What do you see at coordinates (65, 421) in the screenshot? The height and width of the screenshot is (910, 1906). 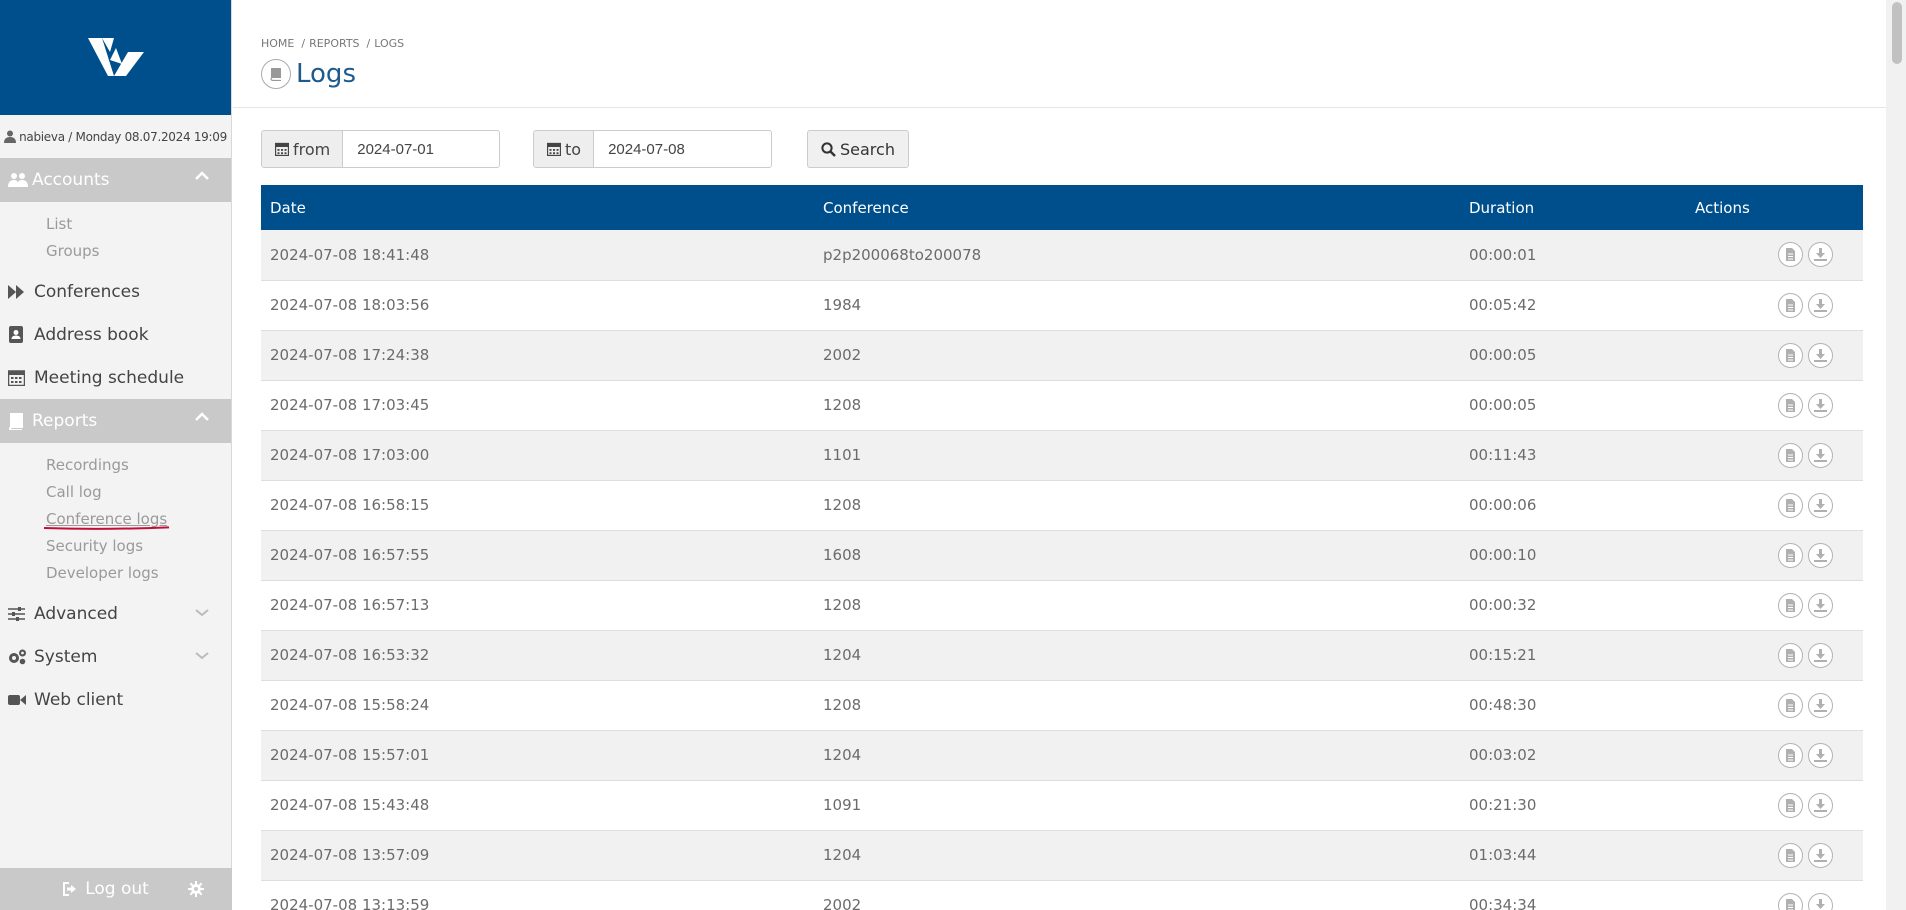 I see `sidebar-section-reports-label: Reports` at bounding box center [65, 421].